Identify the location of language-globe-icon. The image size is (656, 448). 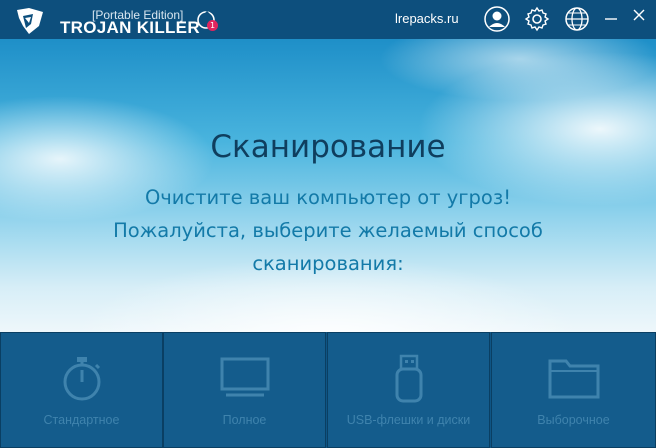
(577, 19).